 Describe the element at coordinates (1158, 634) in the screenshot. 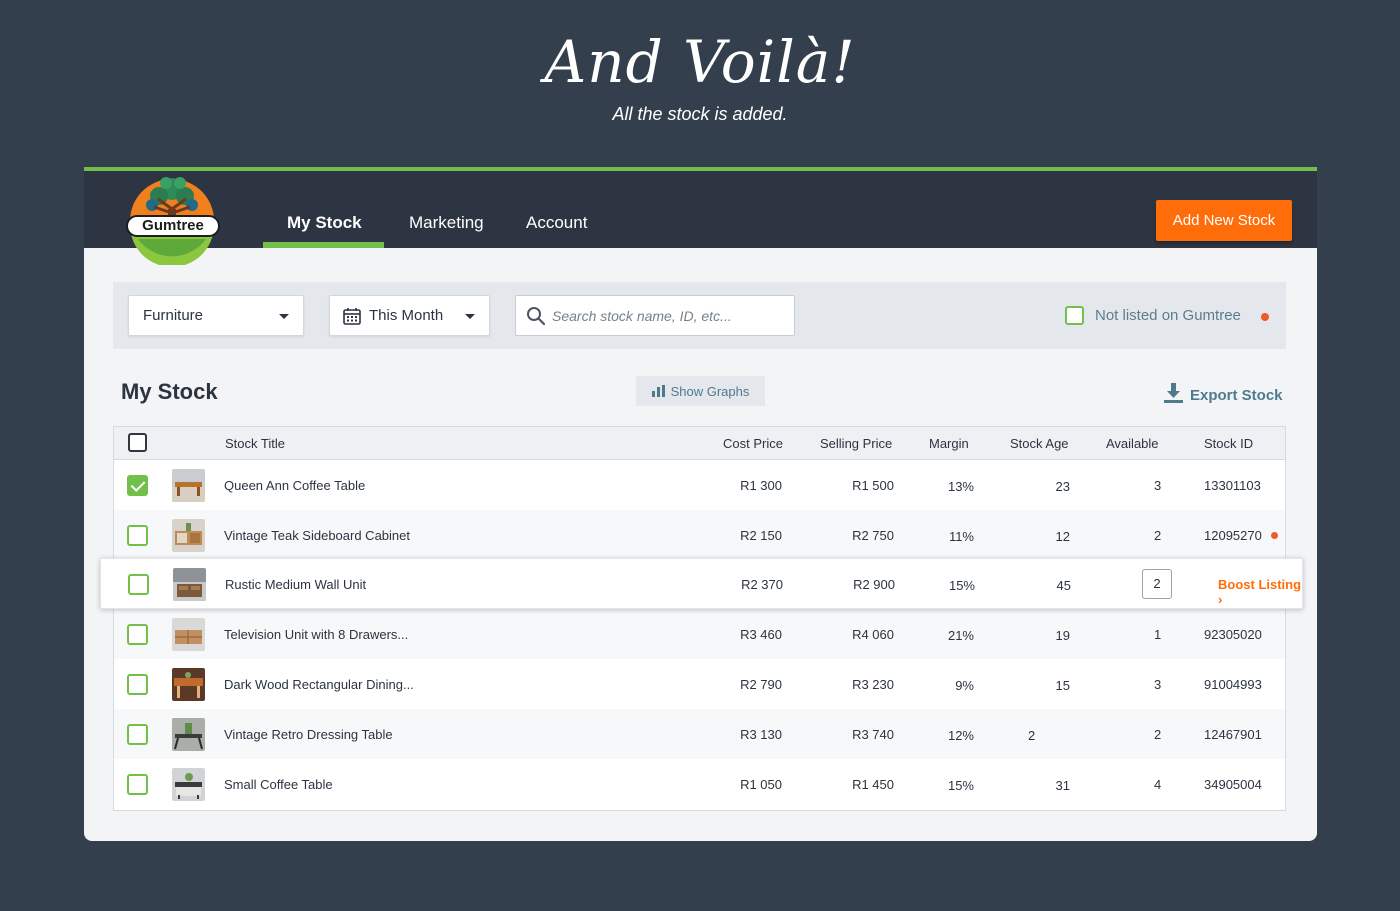

I see `available-count: 1` at that location.